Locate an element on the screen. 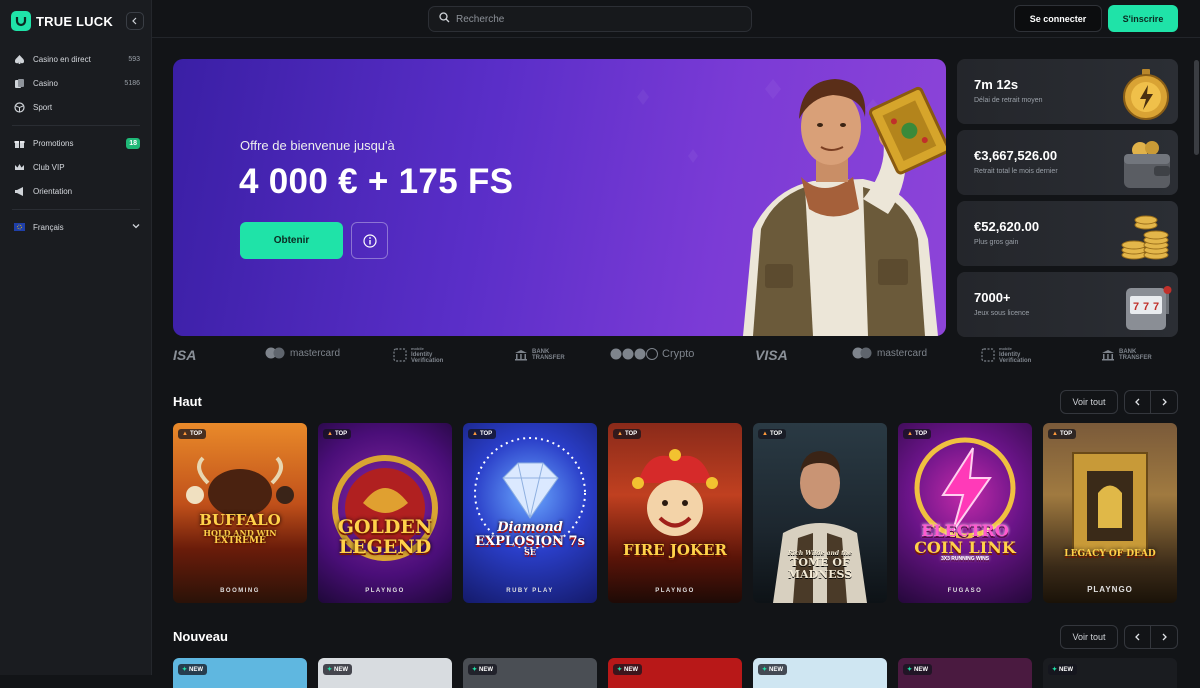  game-card: ▲ TOP FIRE JOKER PLAYNGO is located at coordinates (675, 513).